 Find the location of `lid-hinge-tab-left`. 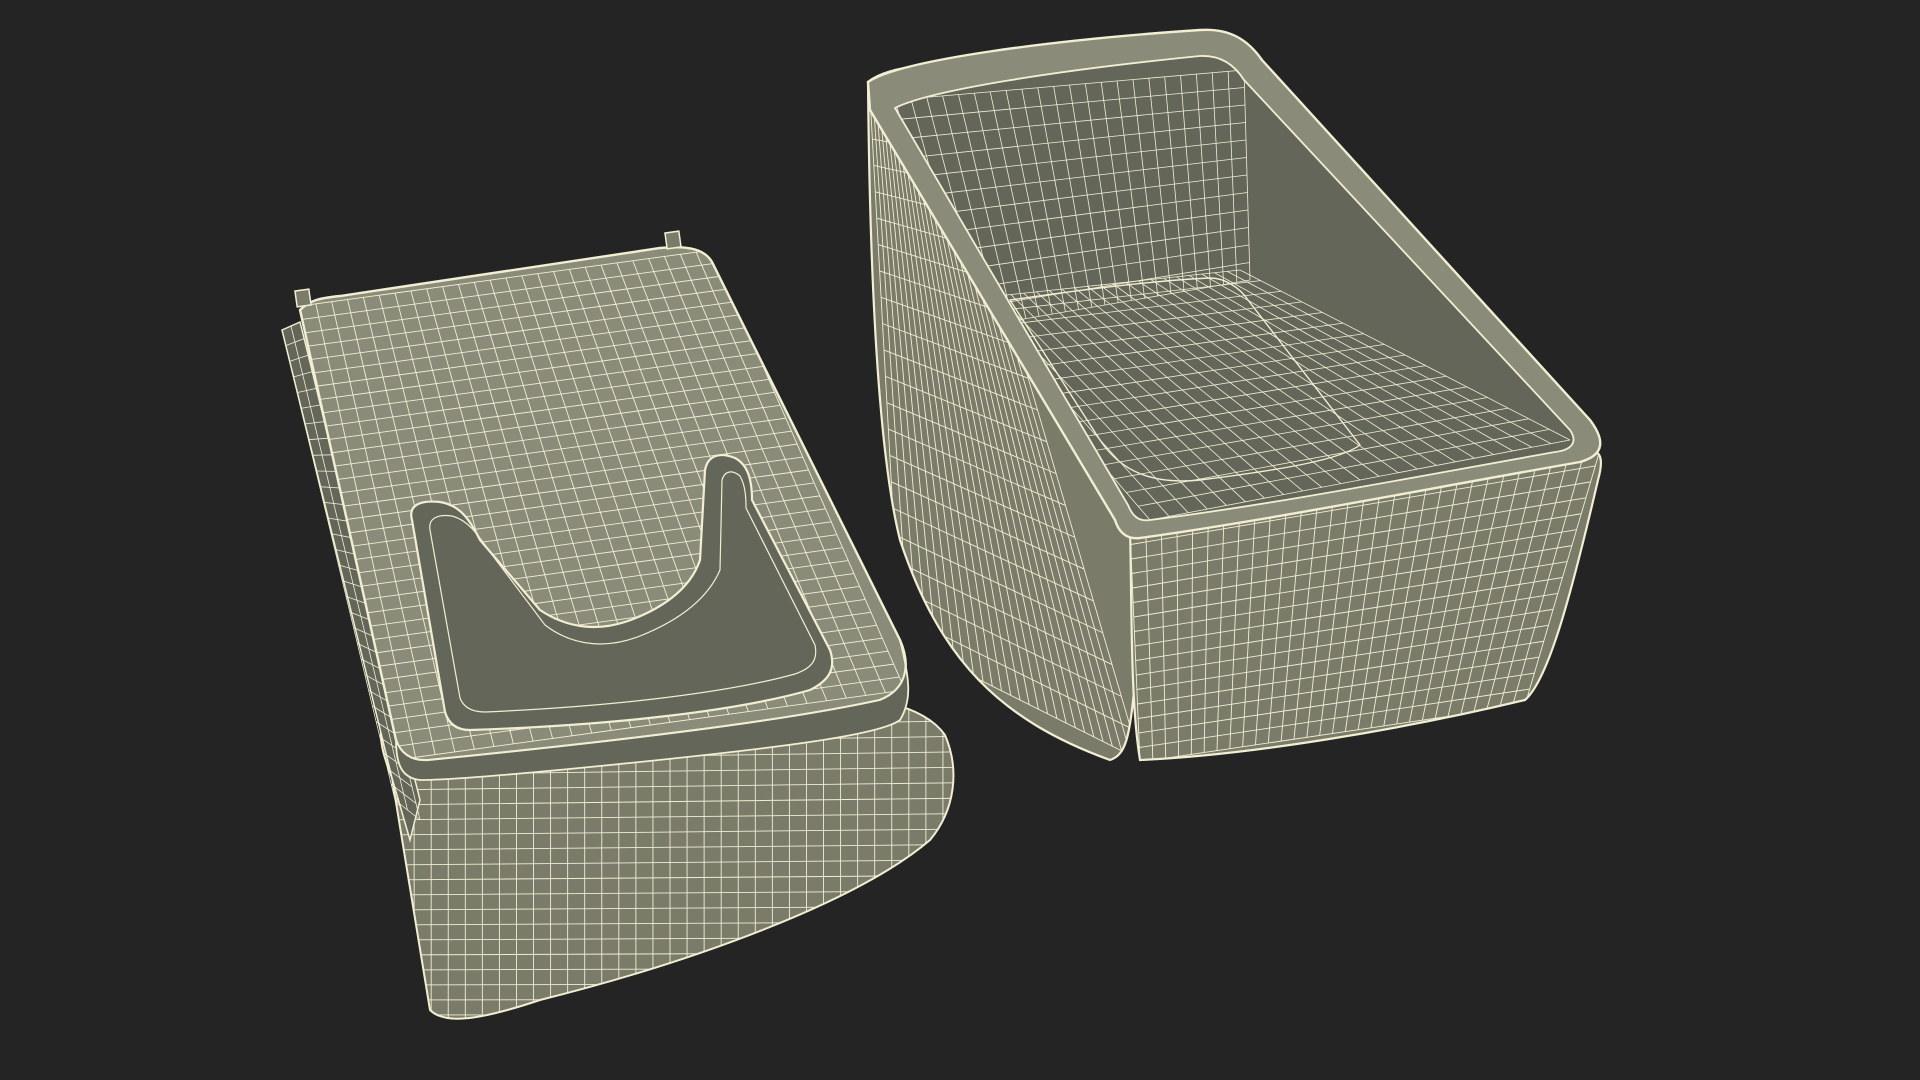

lid-hinge-tab-left is located at coordinates (303, 298).